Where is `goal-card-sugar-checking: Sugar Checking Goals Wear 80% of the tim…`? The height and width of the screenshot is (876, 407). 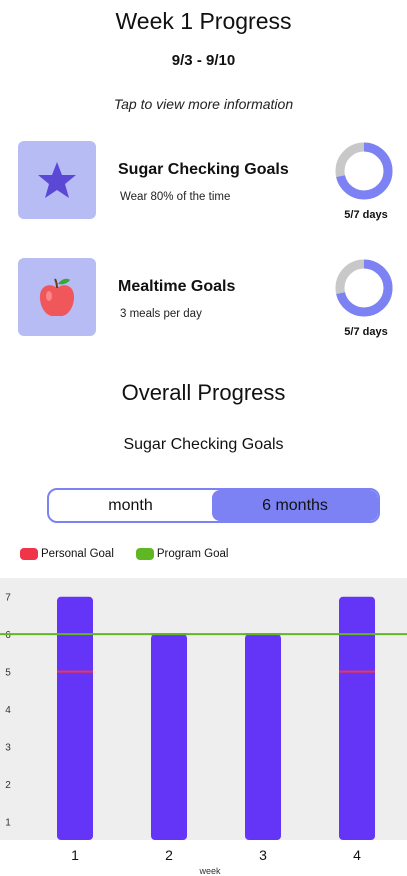
goal-card-sugar-checking: Sugar Checking Goals Wear 80% of the tim… is located at coordinates (203, 186).